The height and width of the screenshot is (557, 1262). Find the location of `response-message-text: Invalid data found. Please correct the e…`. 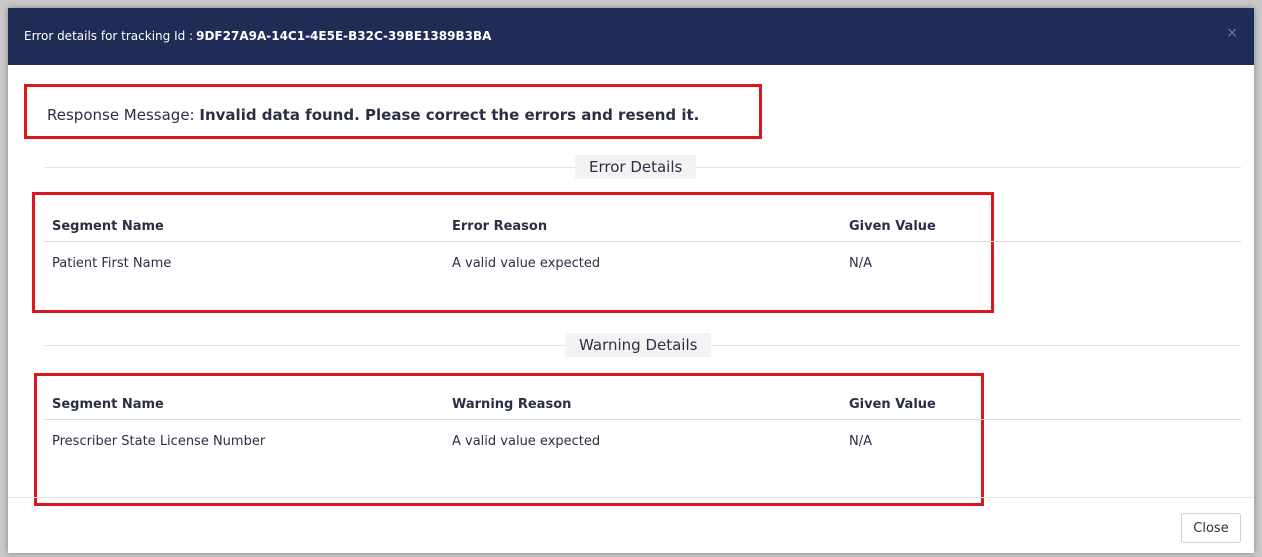

response-message-text: Invalid data found. Please correct the e… is located at coordinates (449, 115).